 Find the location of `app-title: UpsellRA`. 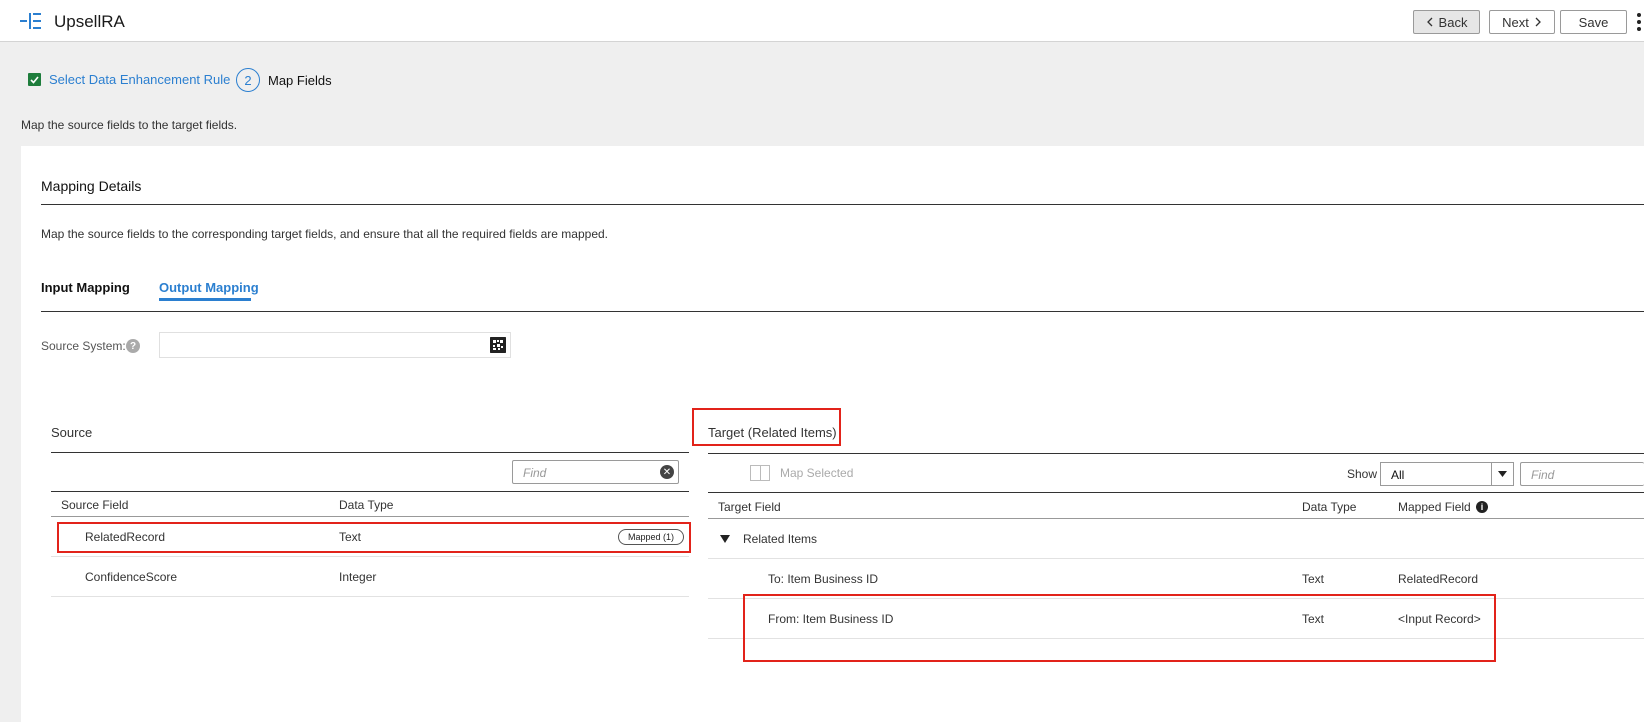

app-title: UpsellRA is located at coordinates (89, 21).